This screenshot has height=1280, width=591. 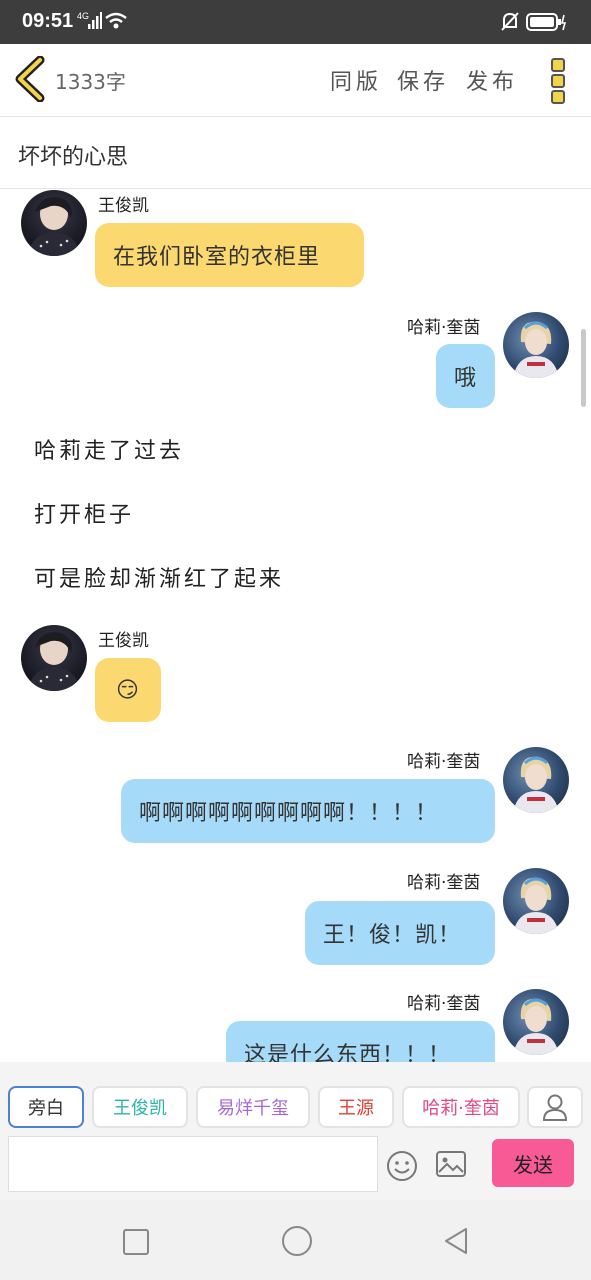 I want to click on home-icon, so click(x=297, y=1241).